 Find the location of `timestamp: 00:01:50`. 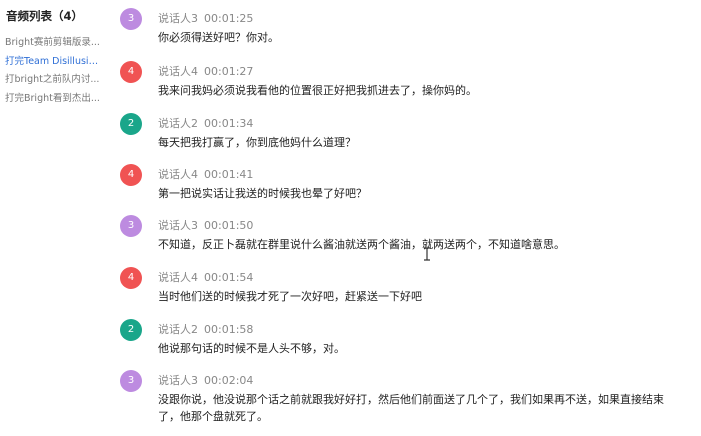

timestamp: 00:01:50 is located at coordinates (228, 225).